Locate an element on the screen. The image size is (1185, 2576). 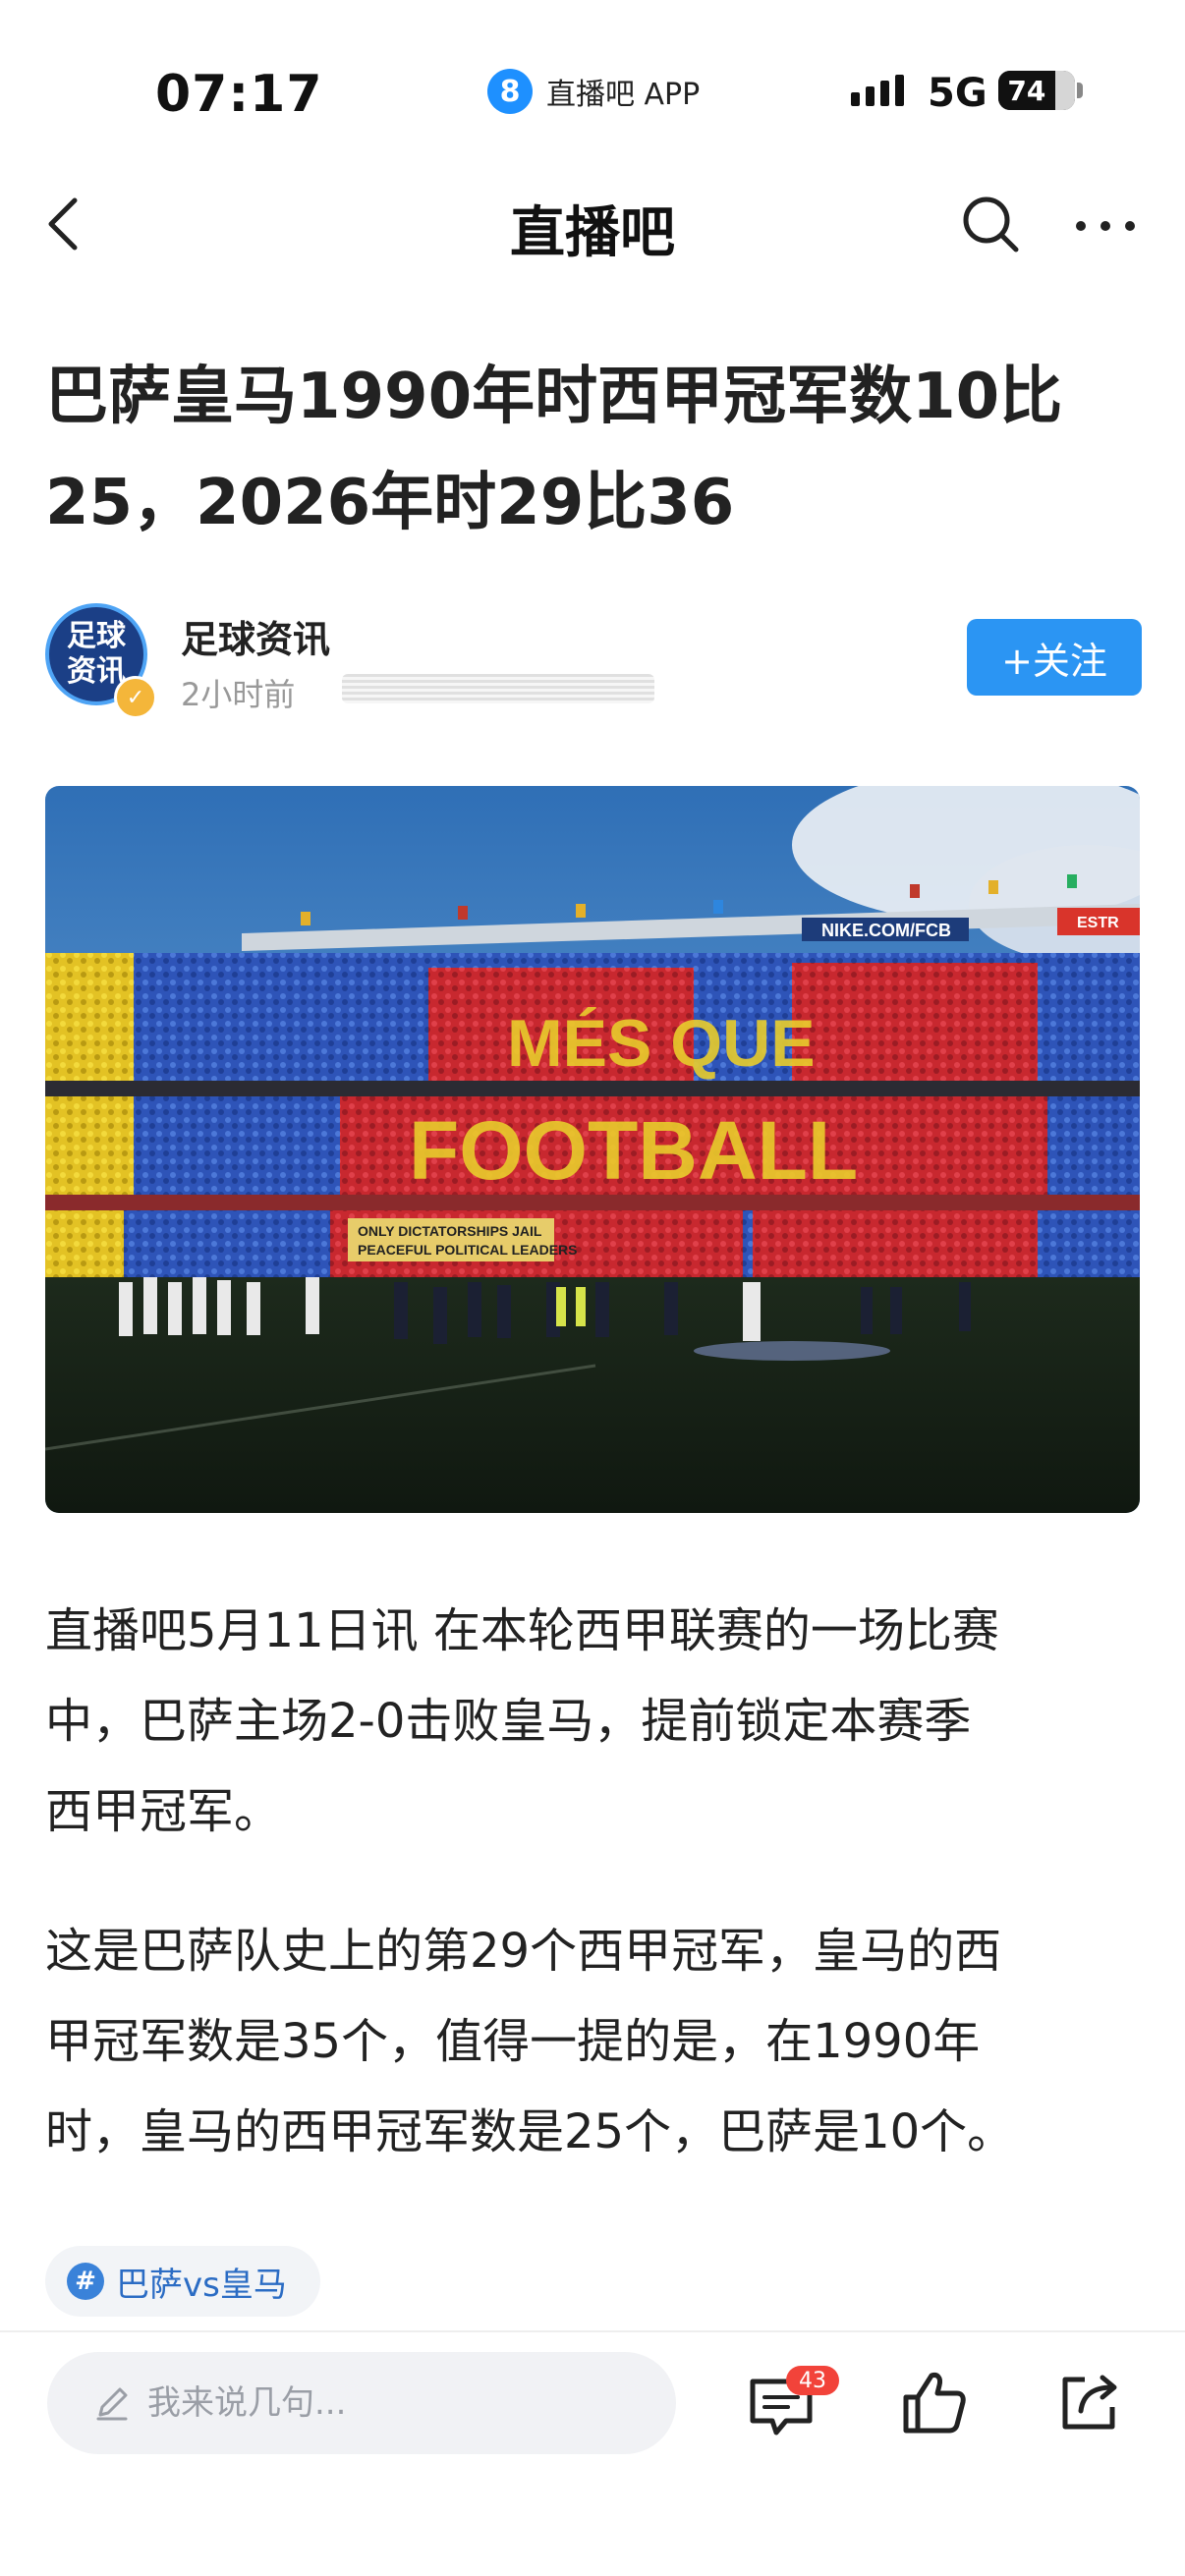
battery-level: 74 is located at coordinates (1026, 90).